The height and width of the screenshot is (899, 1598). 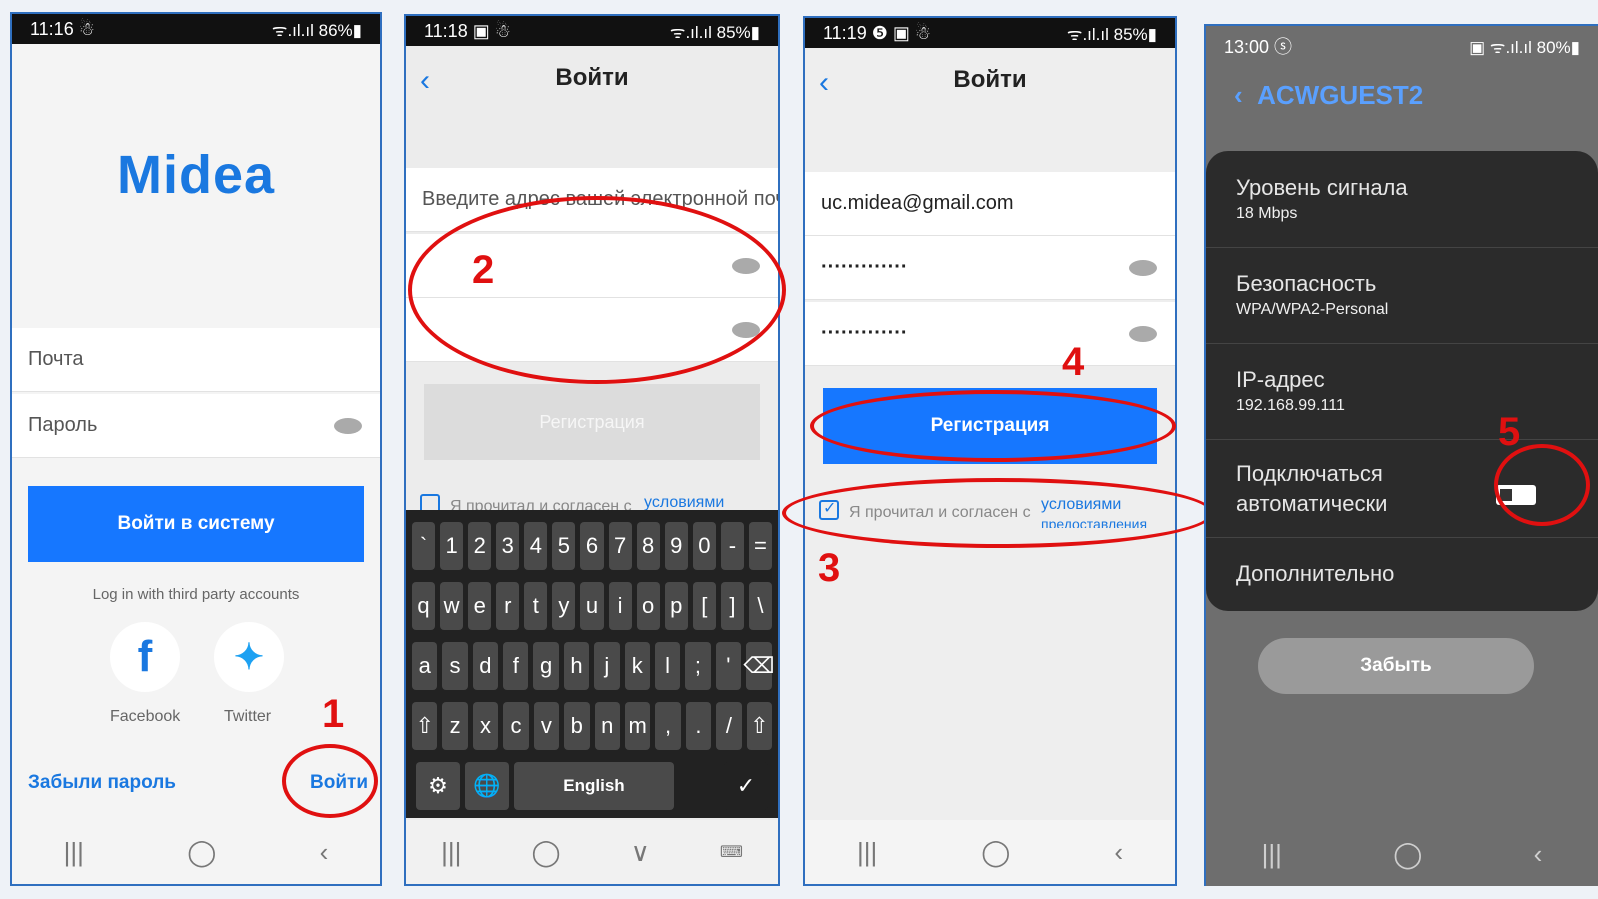 I want to click on keyboard-key: h, so click(x=576, y=666).